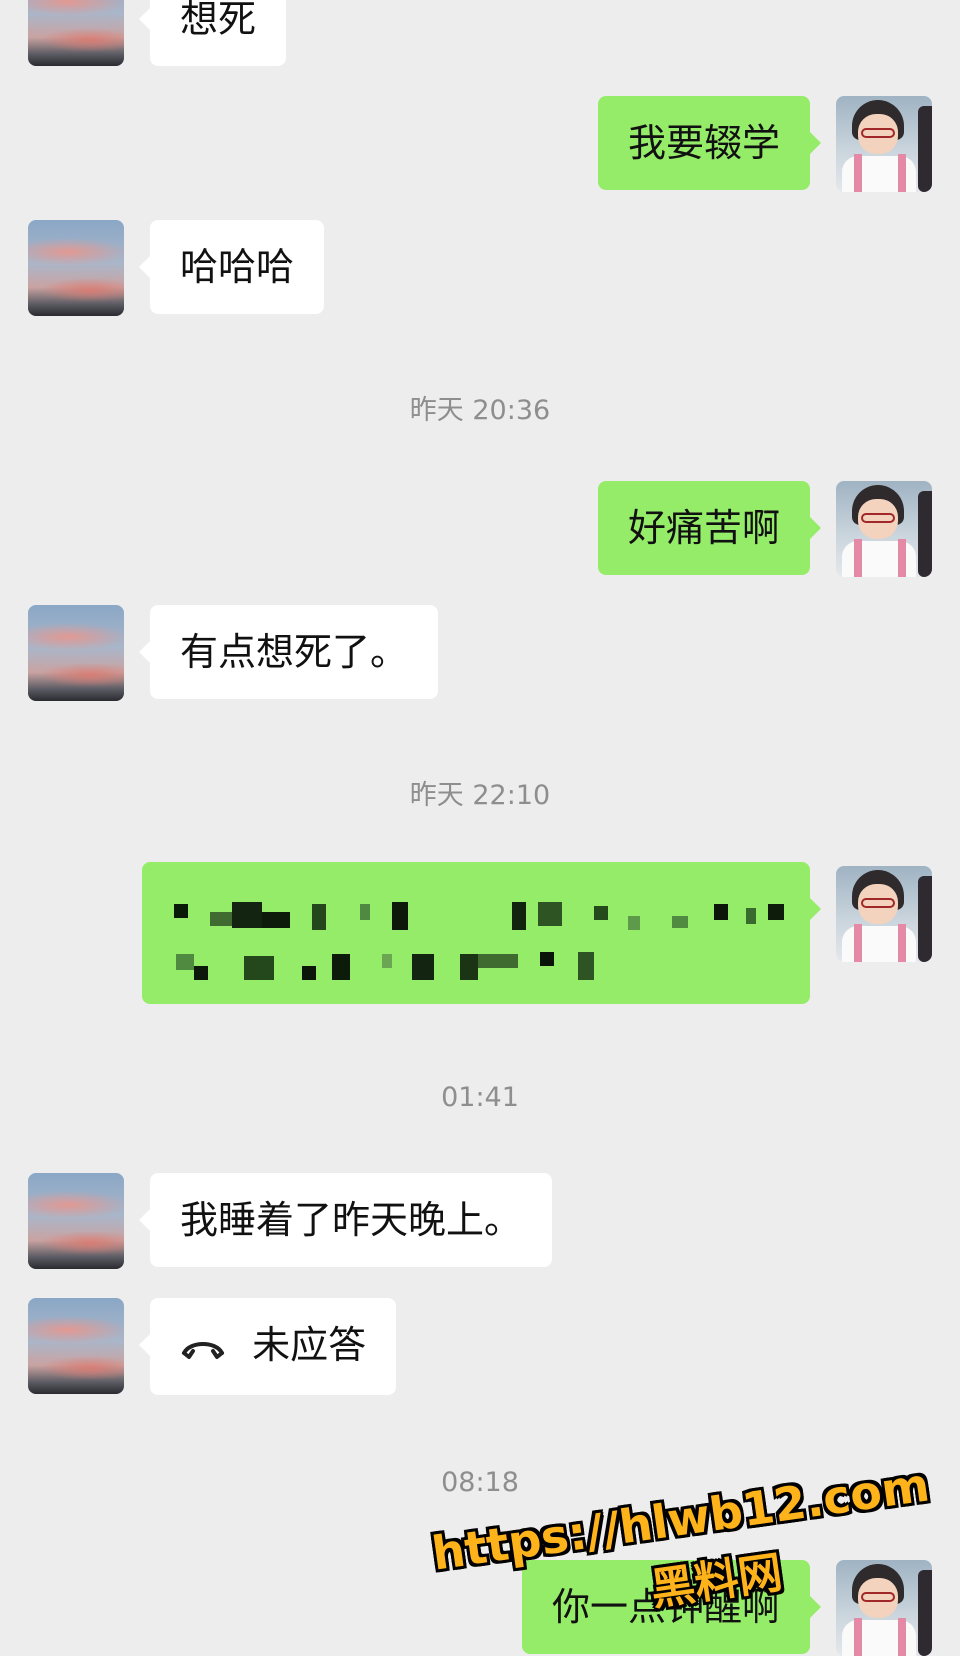 The image size is (960, 1656). Describe the element at coordinates (480, 410) in the screenshot. I see `timestamp: 昨天 20:36` at that location.